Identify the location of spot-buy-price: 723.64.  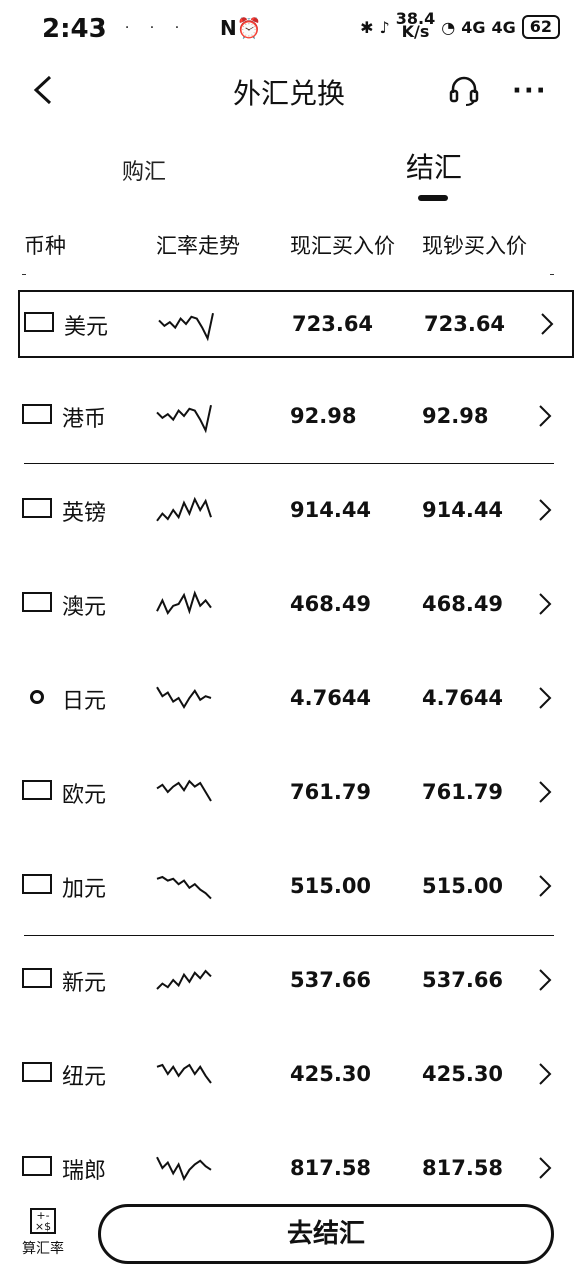
(333, 324).